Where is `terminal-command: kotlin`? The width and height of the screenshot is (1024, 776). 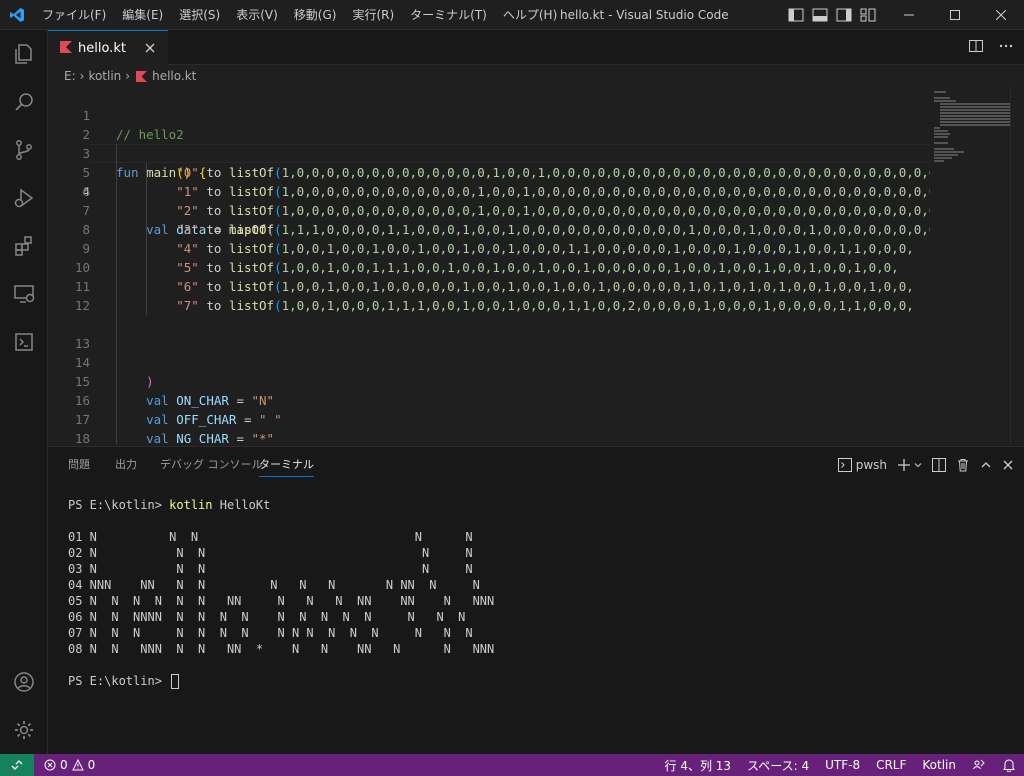
terminal-command: kotlin is located at coordinates (191, 505).